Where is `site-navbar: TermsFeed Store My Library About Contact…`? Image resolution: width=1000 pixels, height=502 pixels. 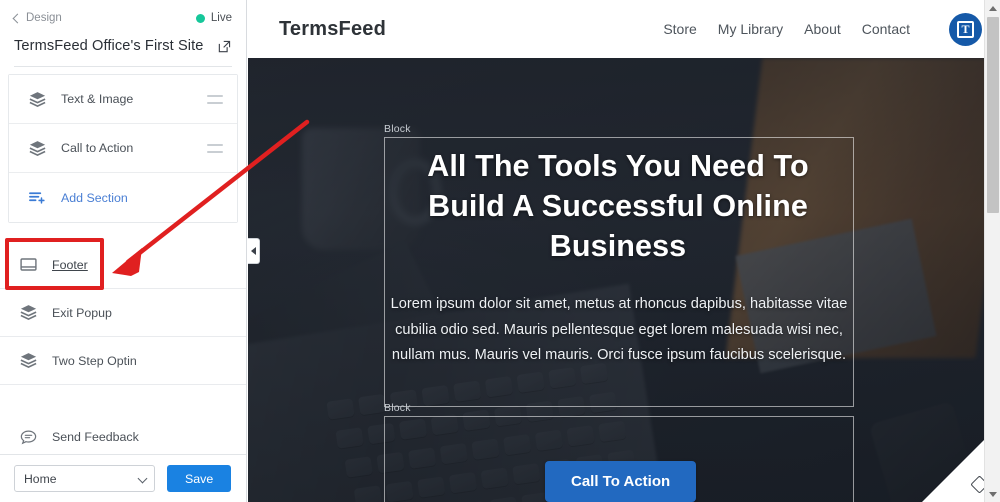
site-navbar: TermsFeed Store My Library About Contact… is located at coordinates (624, 29).